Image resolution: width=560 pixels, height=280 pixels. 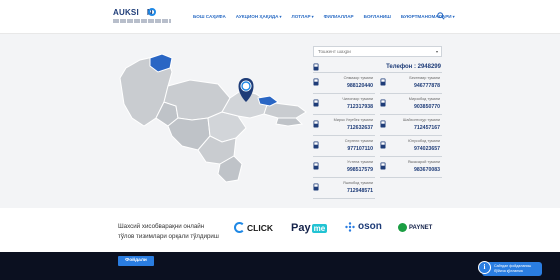 I want to click on district-name: Сергели тумани, so click(x=358, y=141).